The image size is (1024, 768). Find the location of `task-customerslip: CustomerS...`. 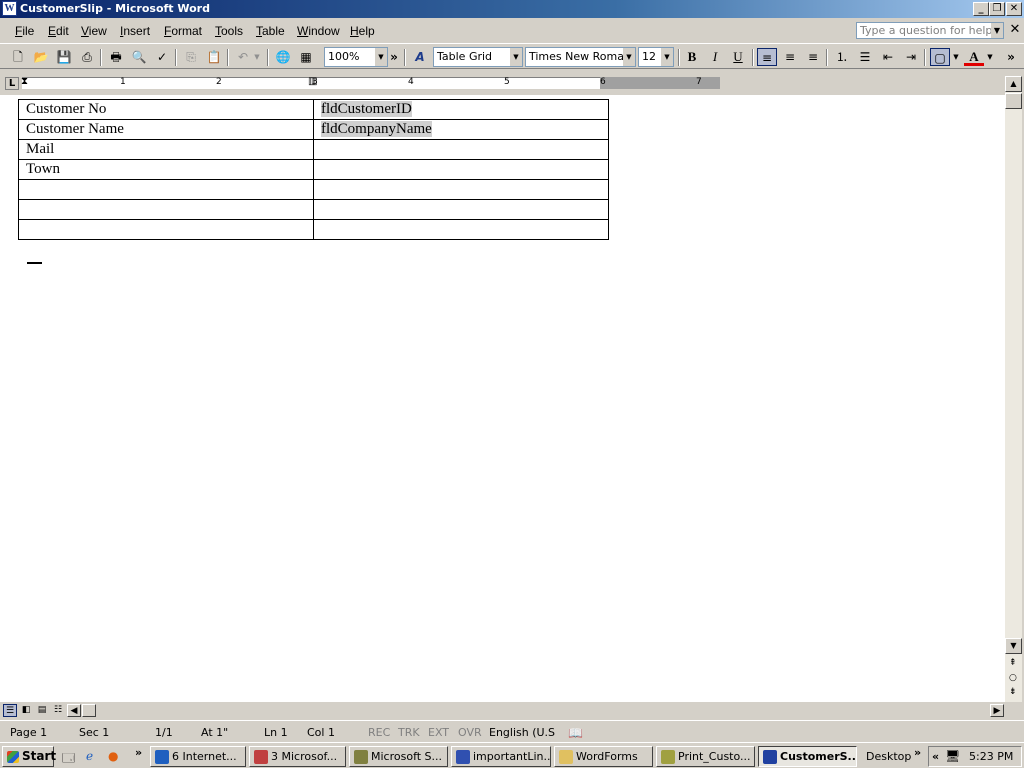

task-customerslip: CustomerS... is located at coordinates (807, 756).